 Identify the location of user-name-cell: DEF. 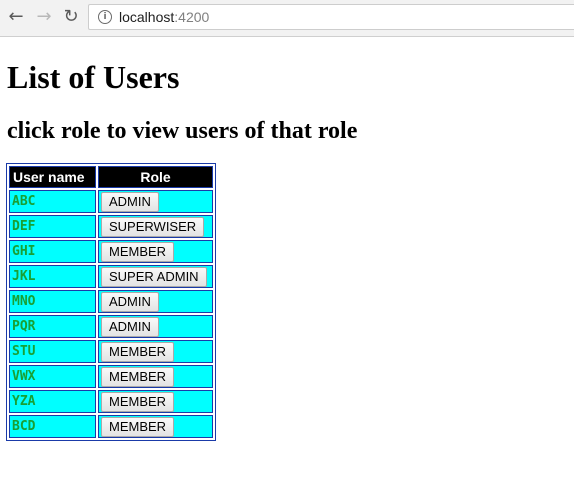
(52, 226).